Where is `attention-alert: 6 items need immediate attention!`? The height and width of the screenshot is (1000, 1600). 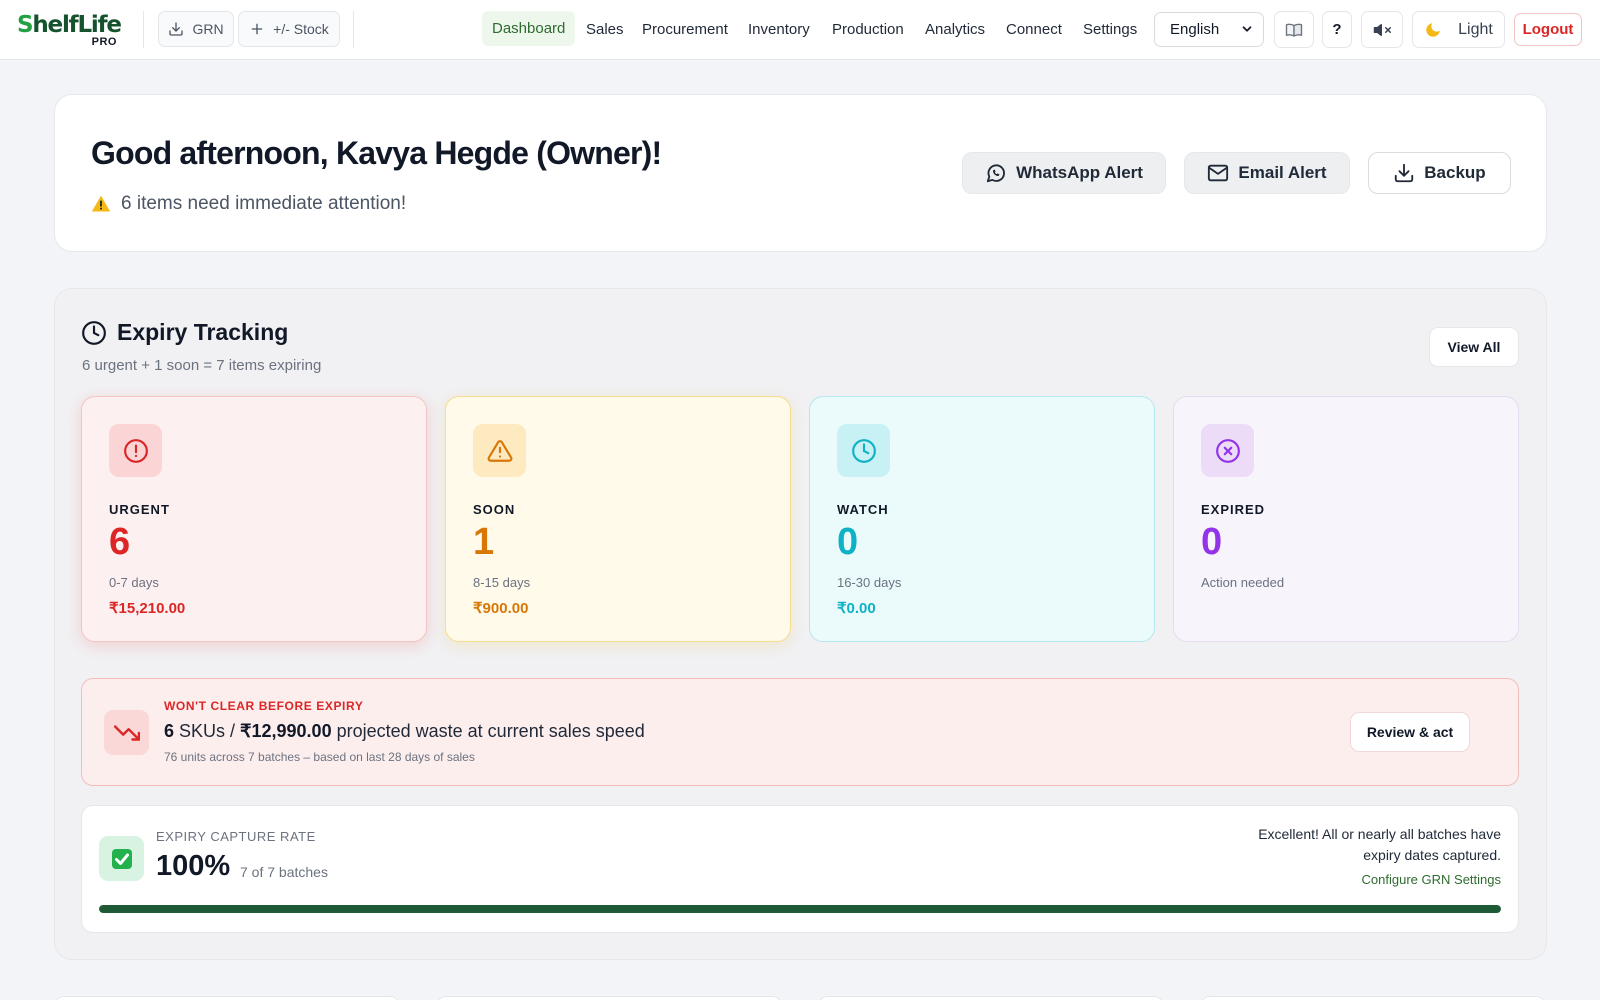 attention-alert: 6 items need immediate attention! is located at coordinates (248, 204).